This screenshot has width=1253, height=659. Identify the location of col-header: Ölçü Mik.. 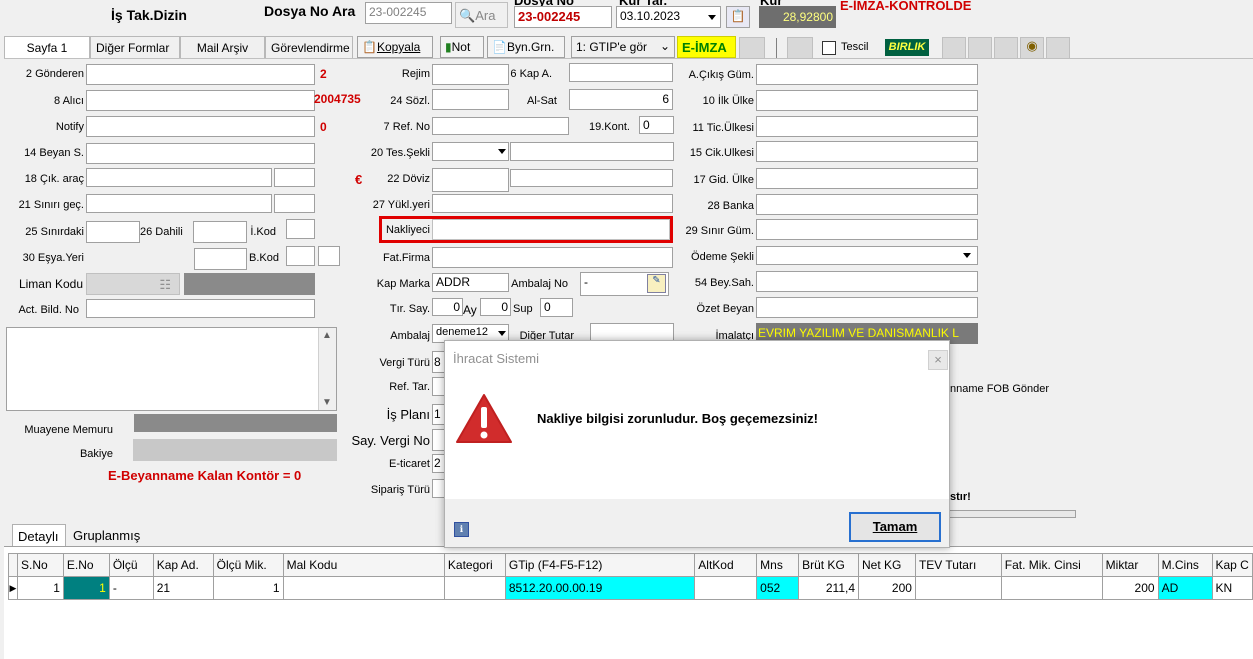
(248, 565).